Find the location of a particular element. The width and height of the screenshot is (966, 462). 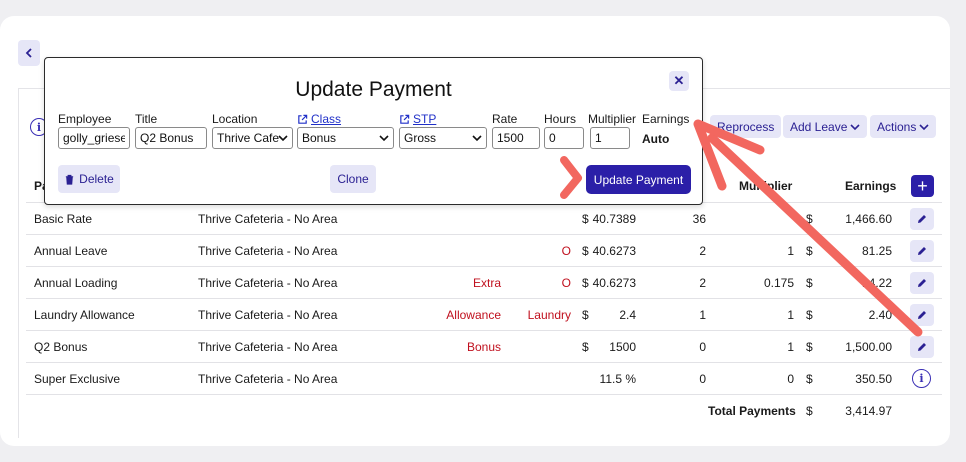

stp-link: STP is located at coordinates (417, 119).